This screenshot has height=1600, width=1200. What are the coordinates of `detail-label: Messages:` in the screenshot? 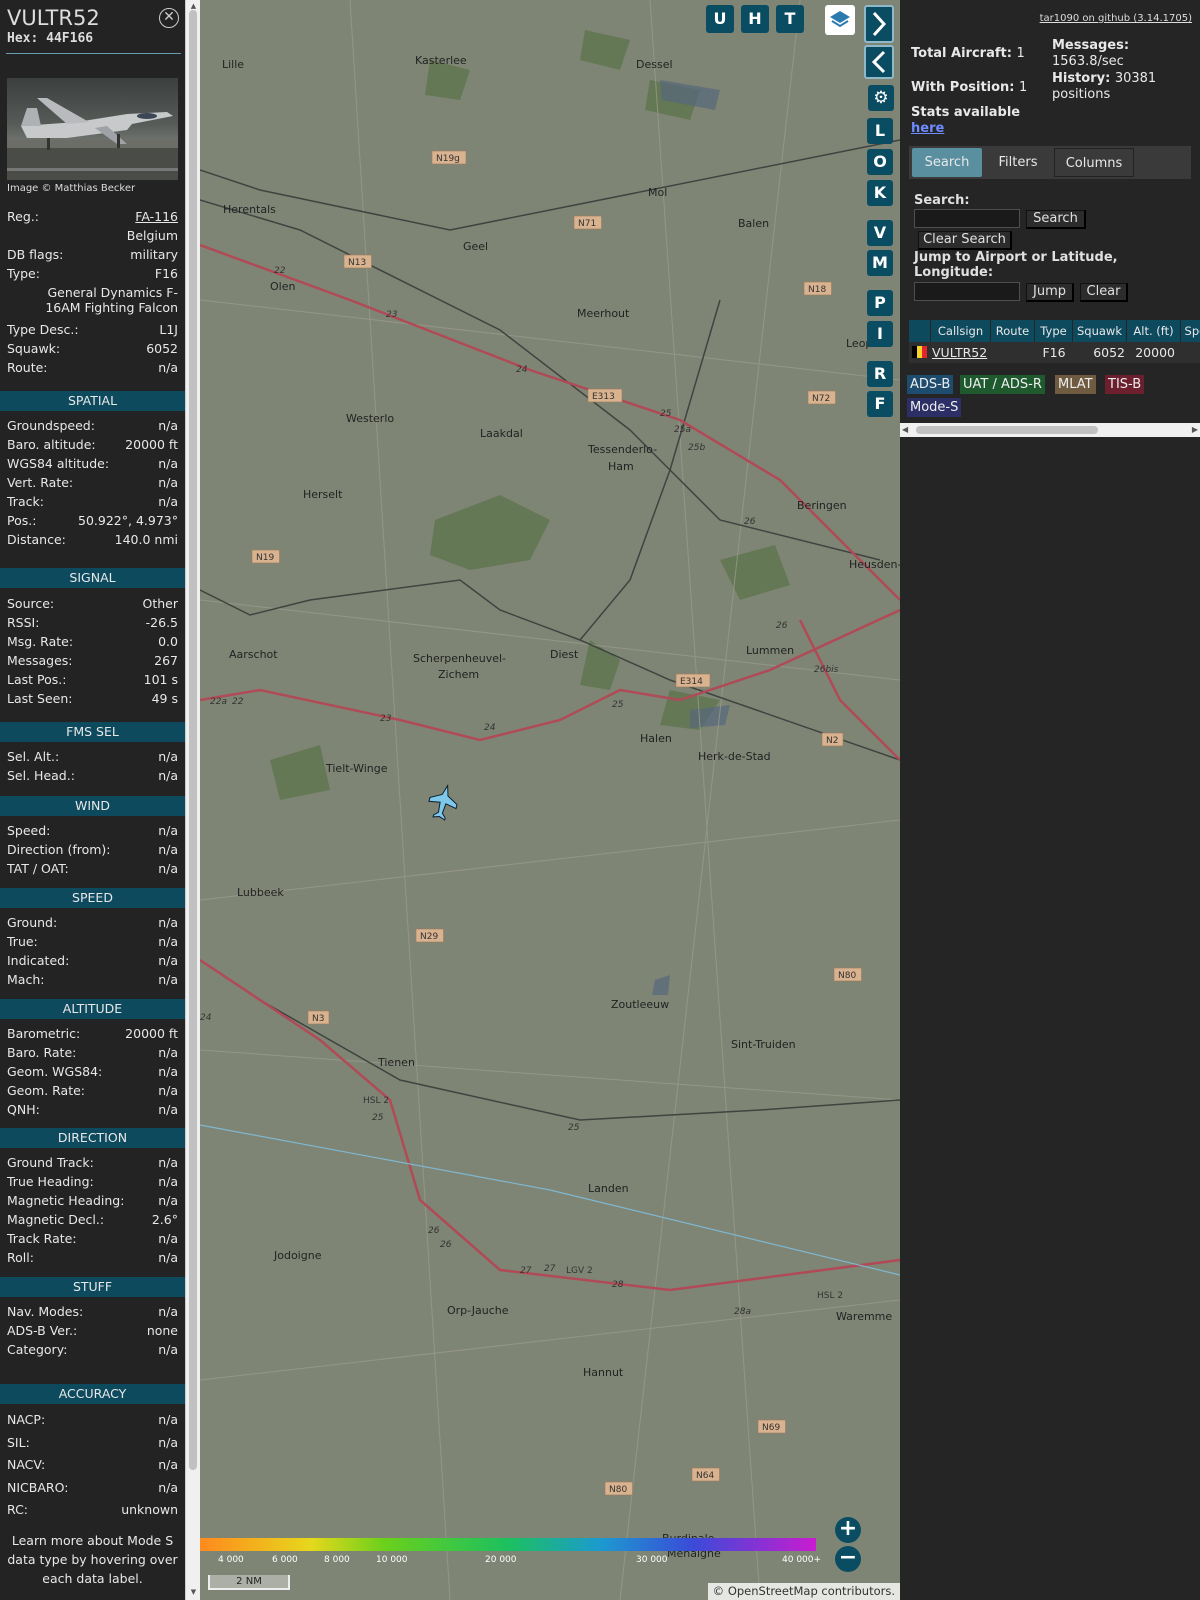 It's located at (40, 660).